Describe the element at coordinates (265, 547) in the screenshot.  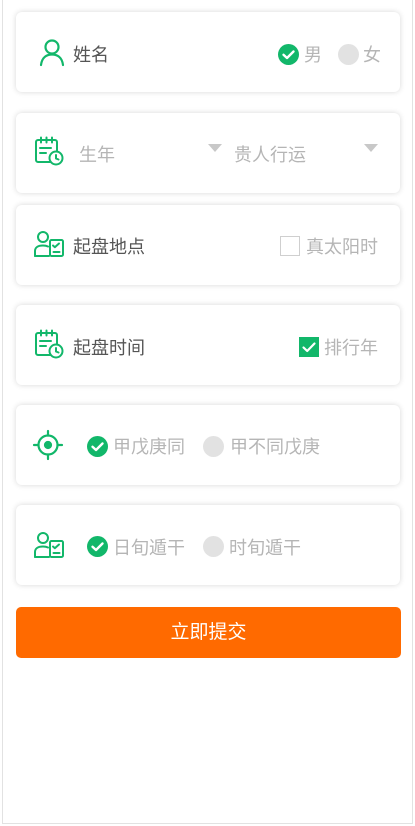
I see `dun-option-2-label: 时旬遁干` at that location.